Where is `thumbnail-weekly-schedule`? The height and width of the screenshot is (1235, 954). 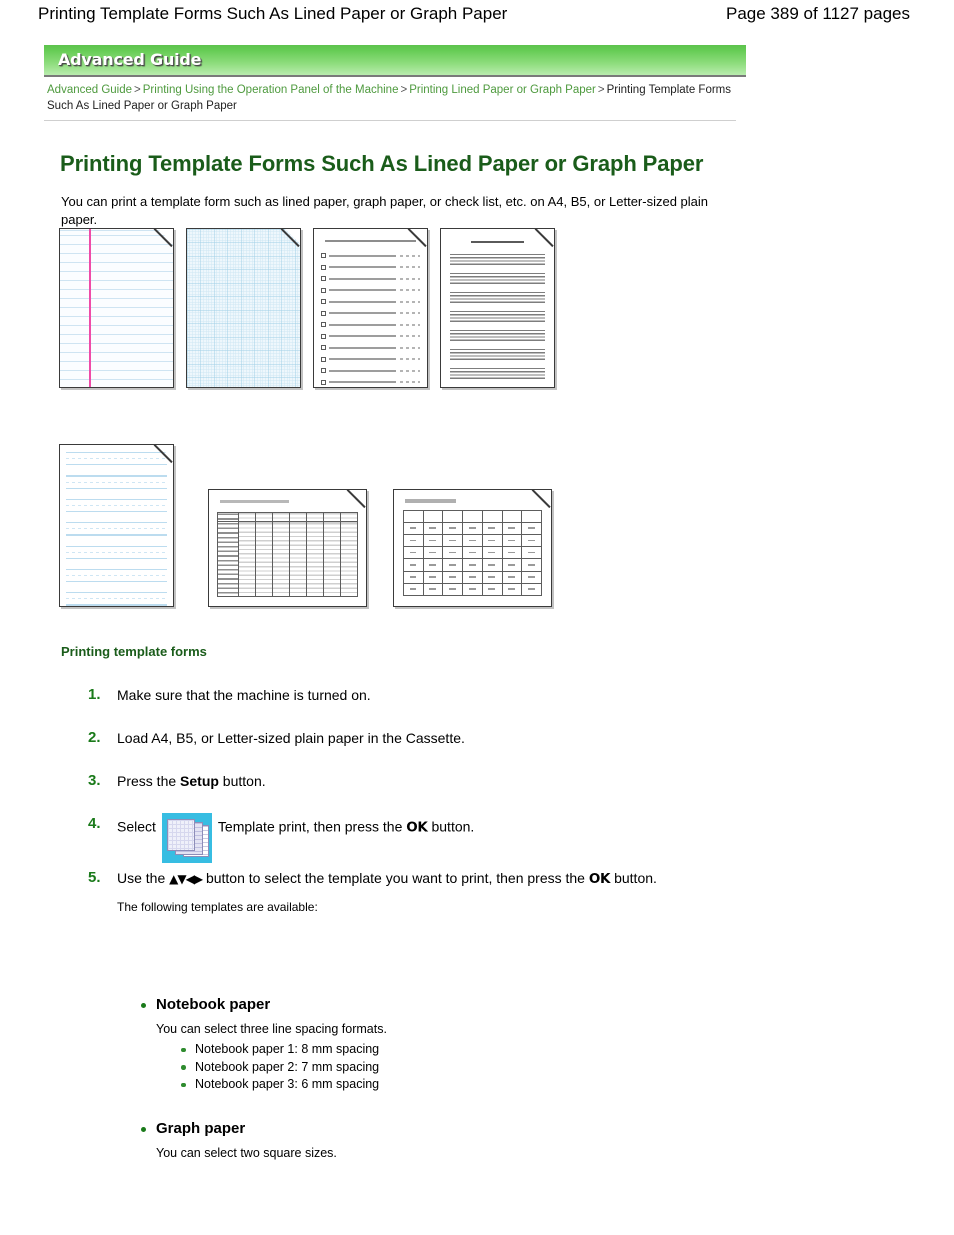
thumbnail-weekly-schedule is located at coordinates (287, 548).